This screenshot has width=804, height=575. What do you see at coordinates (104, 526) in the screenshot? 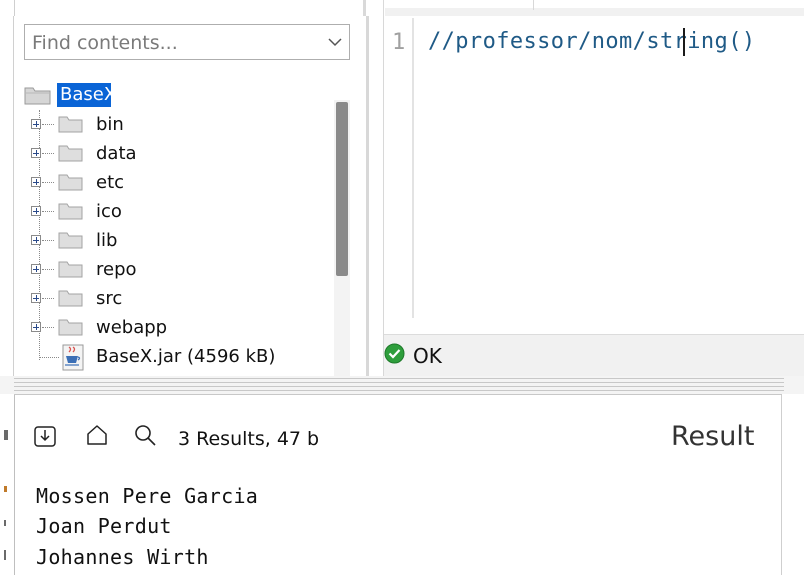
I see `result-line: Joan Perdut` at bounding box center [104, 526].